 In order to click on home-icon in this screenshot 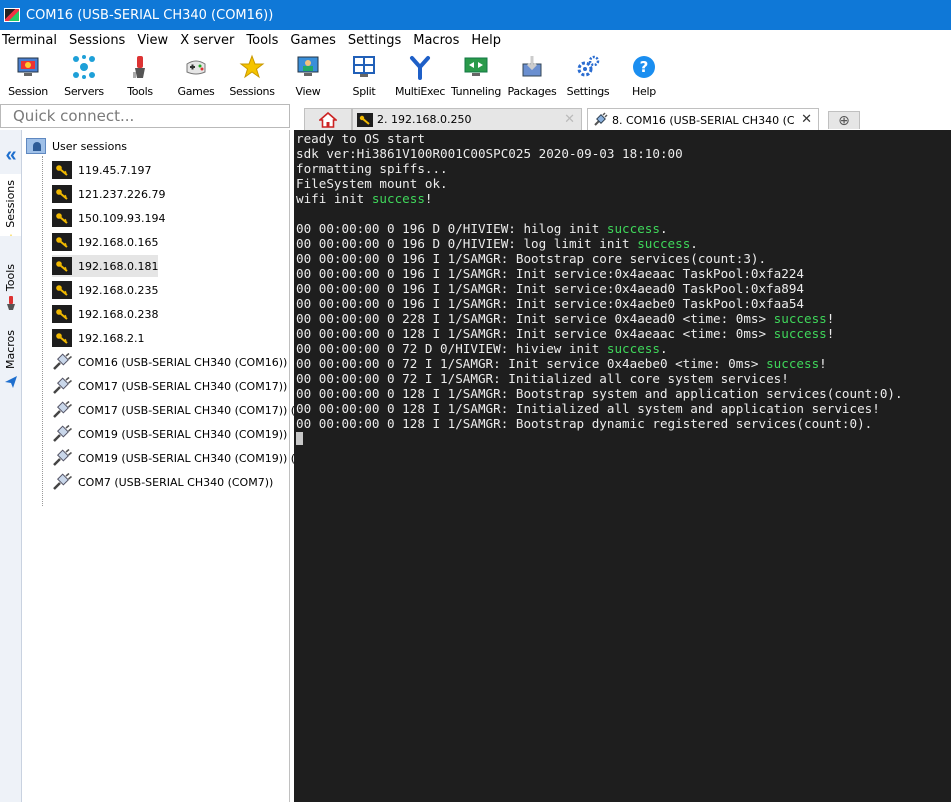, I will do `click(328, 119)`.